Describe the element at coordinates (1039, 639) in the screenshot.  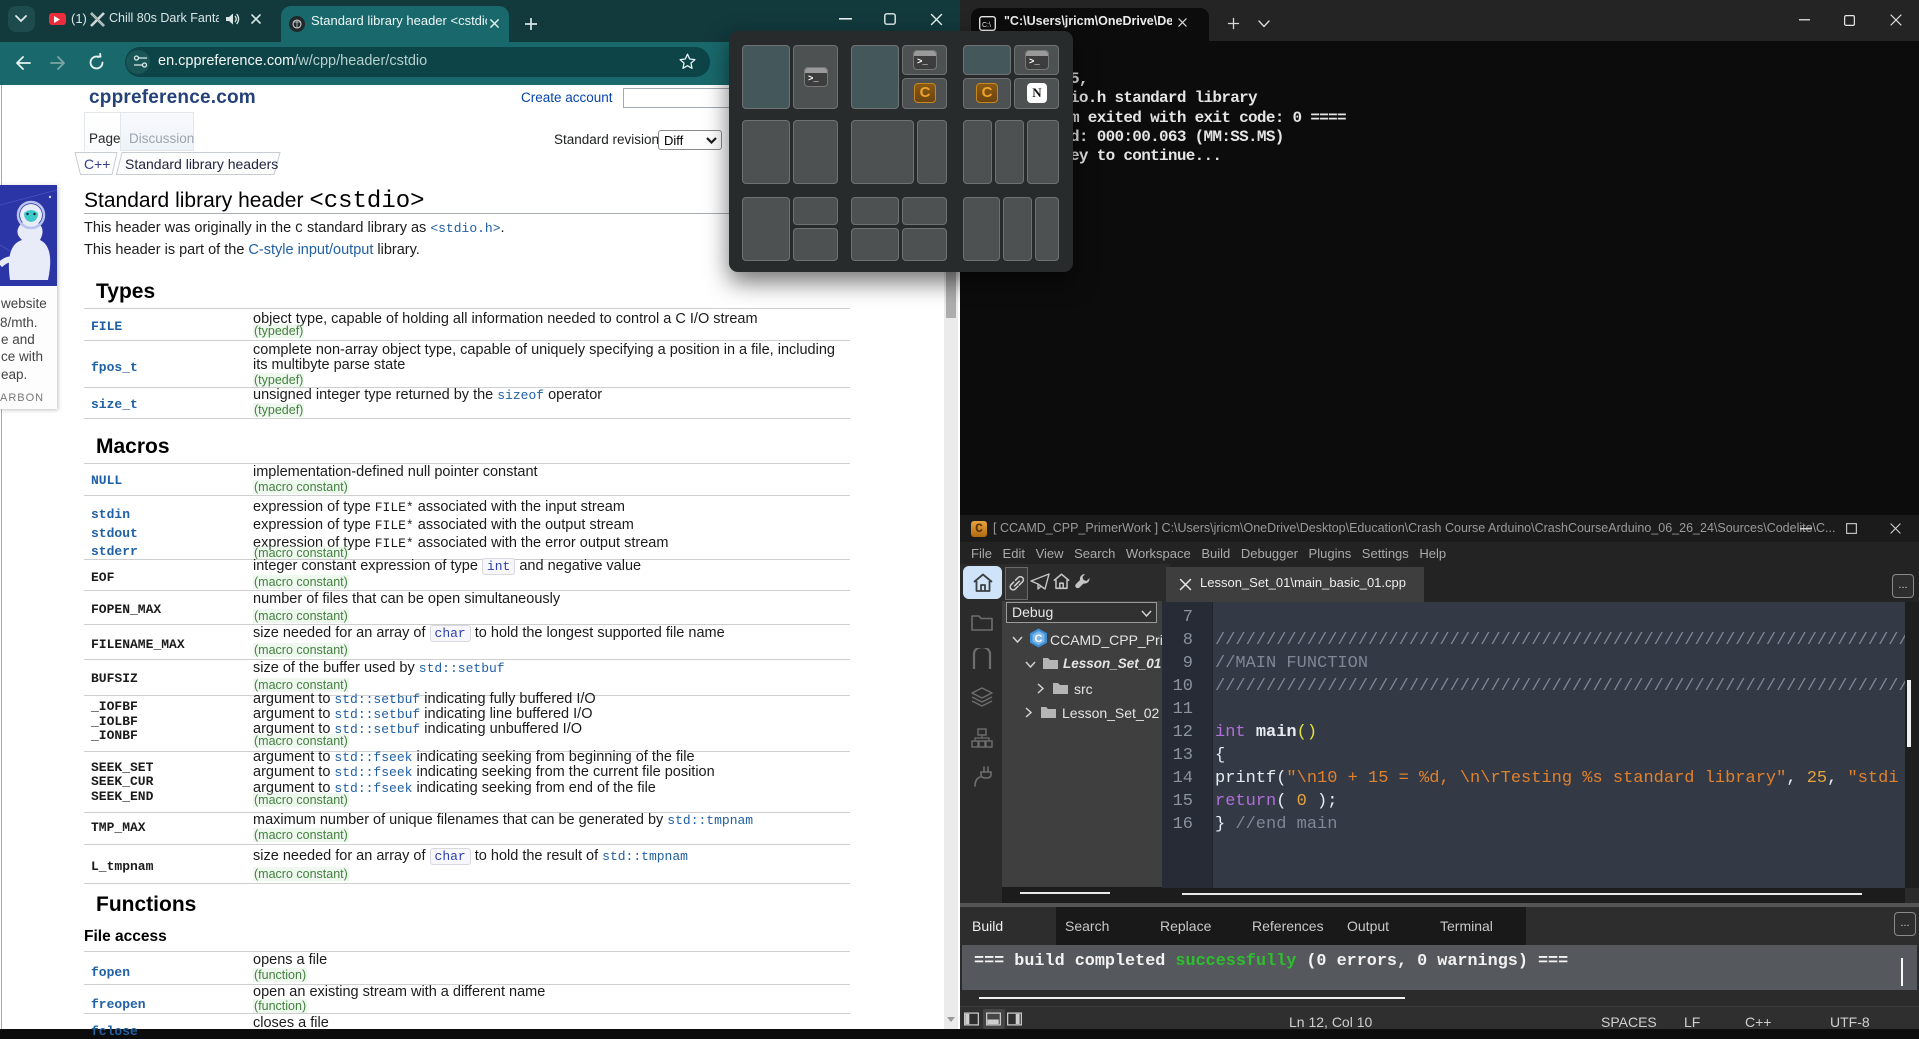
I see `svg-text: C` at that location.